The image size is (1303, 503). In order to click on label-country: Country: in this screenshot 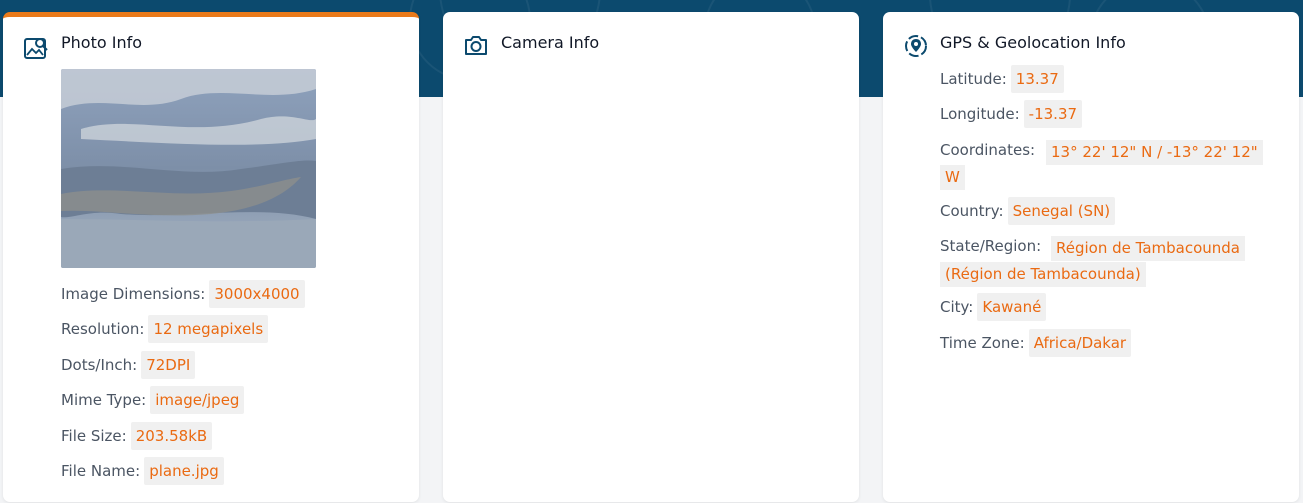, I will do `click(972, 211)`.